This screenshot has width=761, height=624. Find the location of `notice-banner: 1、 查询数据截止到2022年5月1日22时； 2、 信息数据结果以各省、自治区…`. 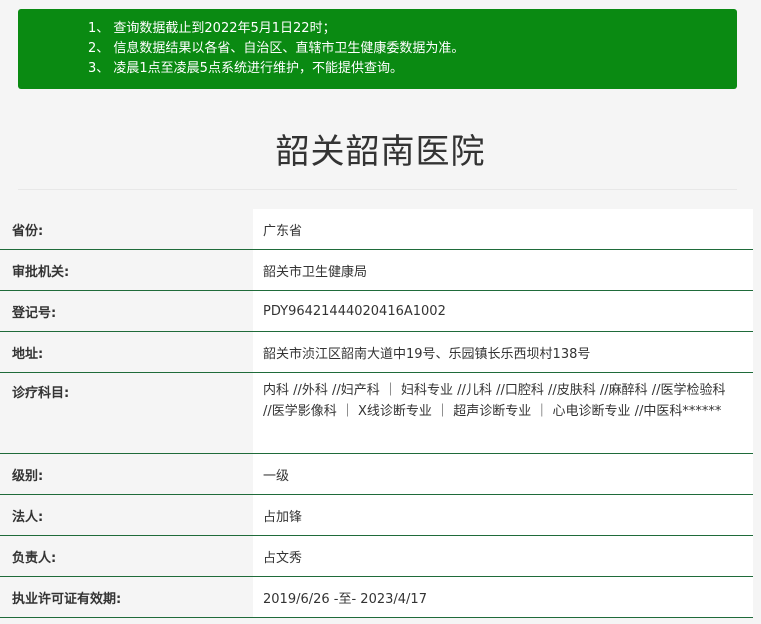

notice-banner: 1、 查询数据截止到2022年5月1日22时； 2、 信息数据结果以各省、自治区… is located at coordinates (377, 49).